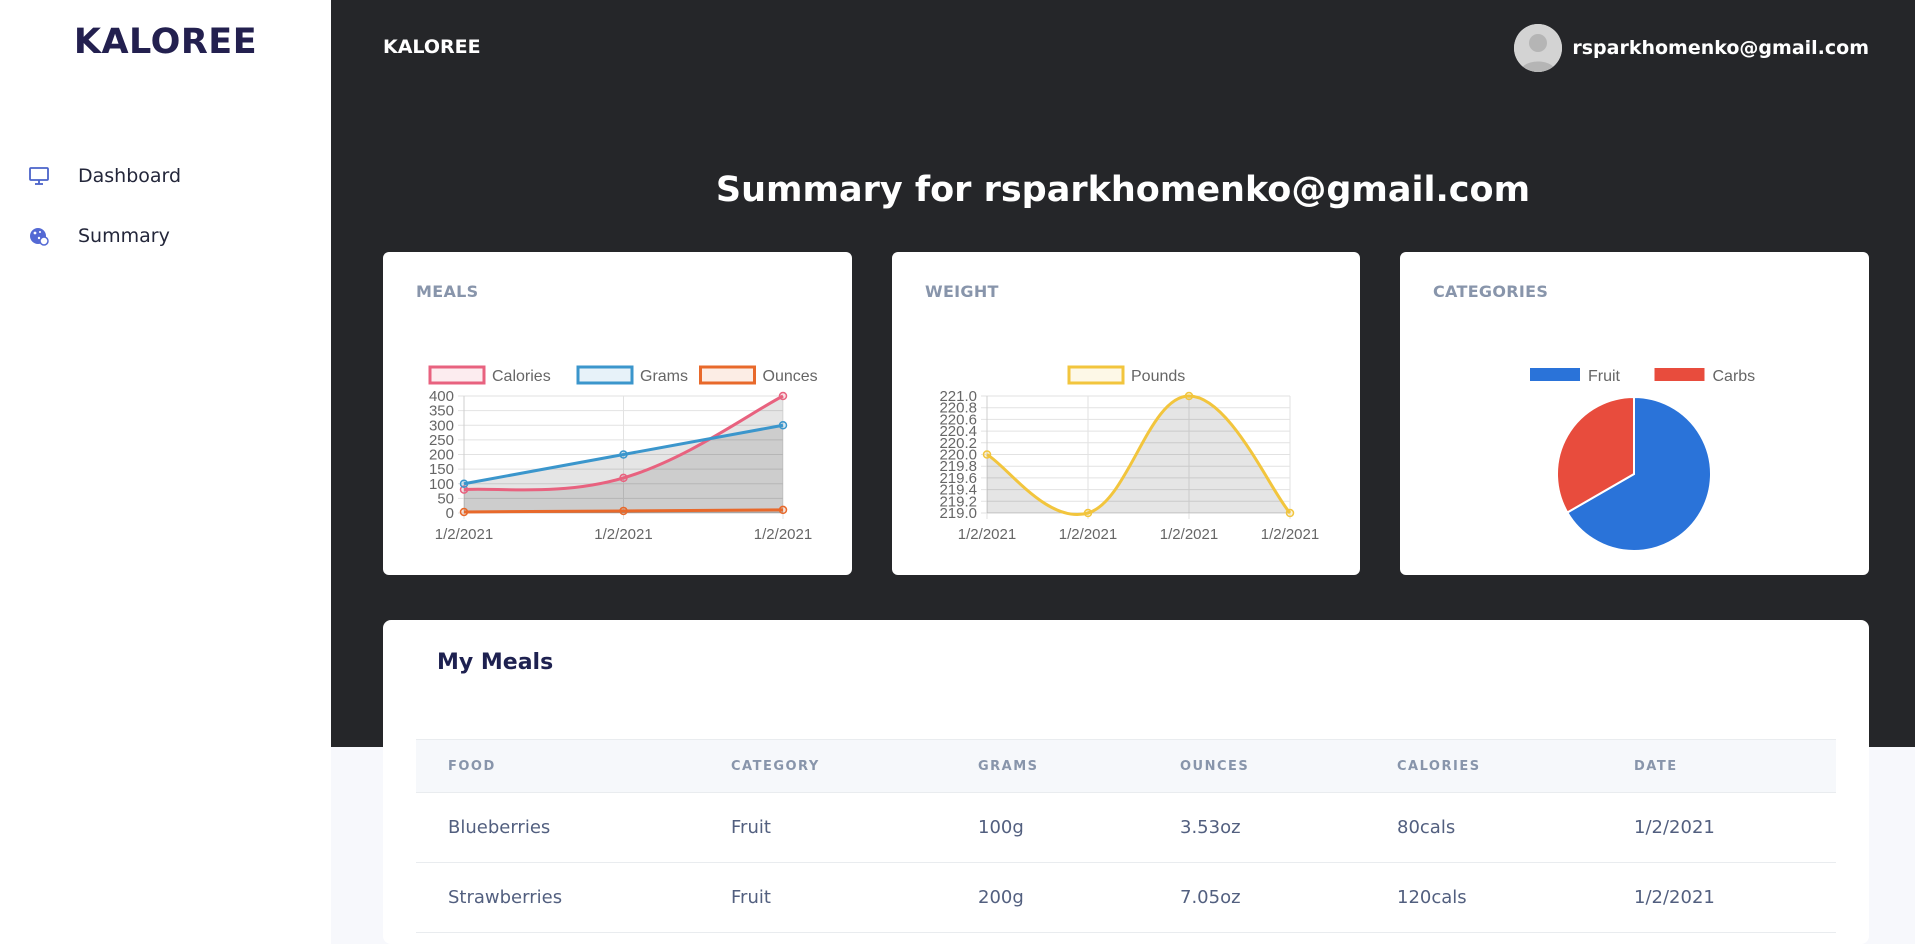 The height and width of the screenshot is (944, 1915). I want to click on table-header: FOOD CATEGORY GRAMS OUNCES CALORIES DATE, so click(1126, 766).